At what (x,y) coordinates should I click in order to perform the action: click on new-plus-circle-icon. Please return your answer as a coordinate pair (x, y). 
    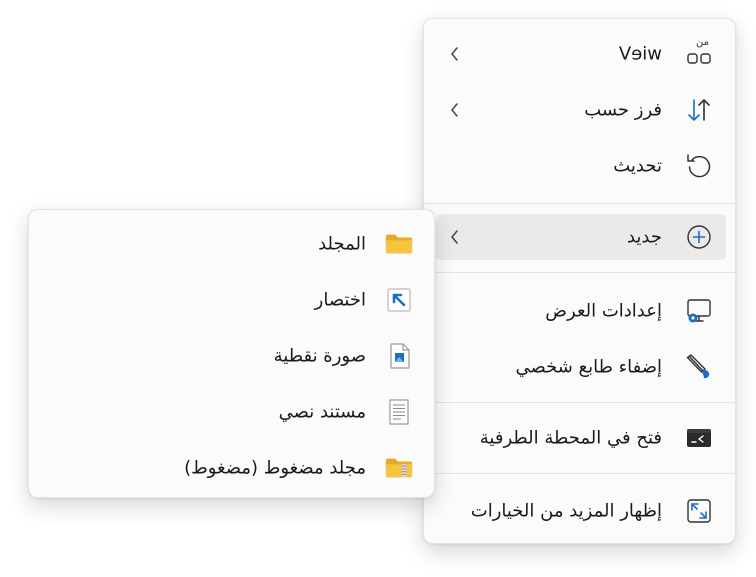
    Looking at the image, I should click on (699, 237).